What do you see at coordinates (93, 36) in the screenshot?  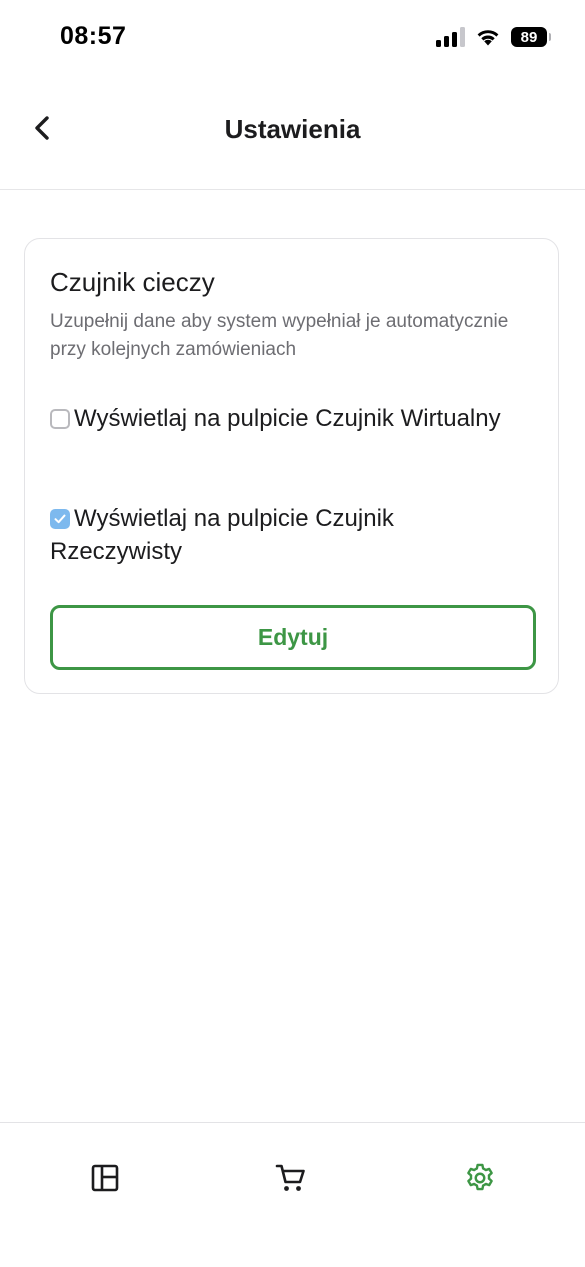 I see `status-time: 08:57` at bounding box center [93, 36].